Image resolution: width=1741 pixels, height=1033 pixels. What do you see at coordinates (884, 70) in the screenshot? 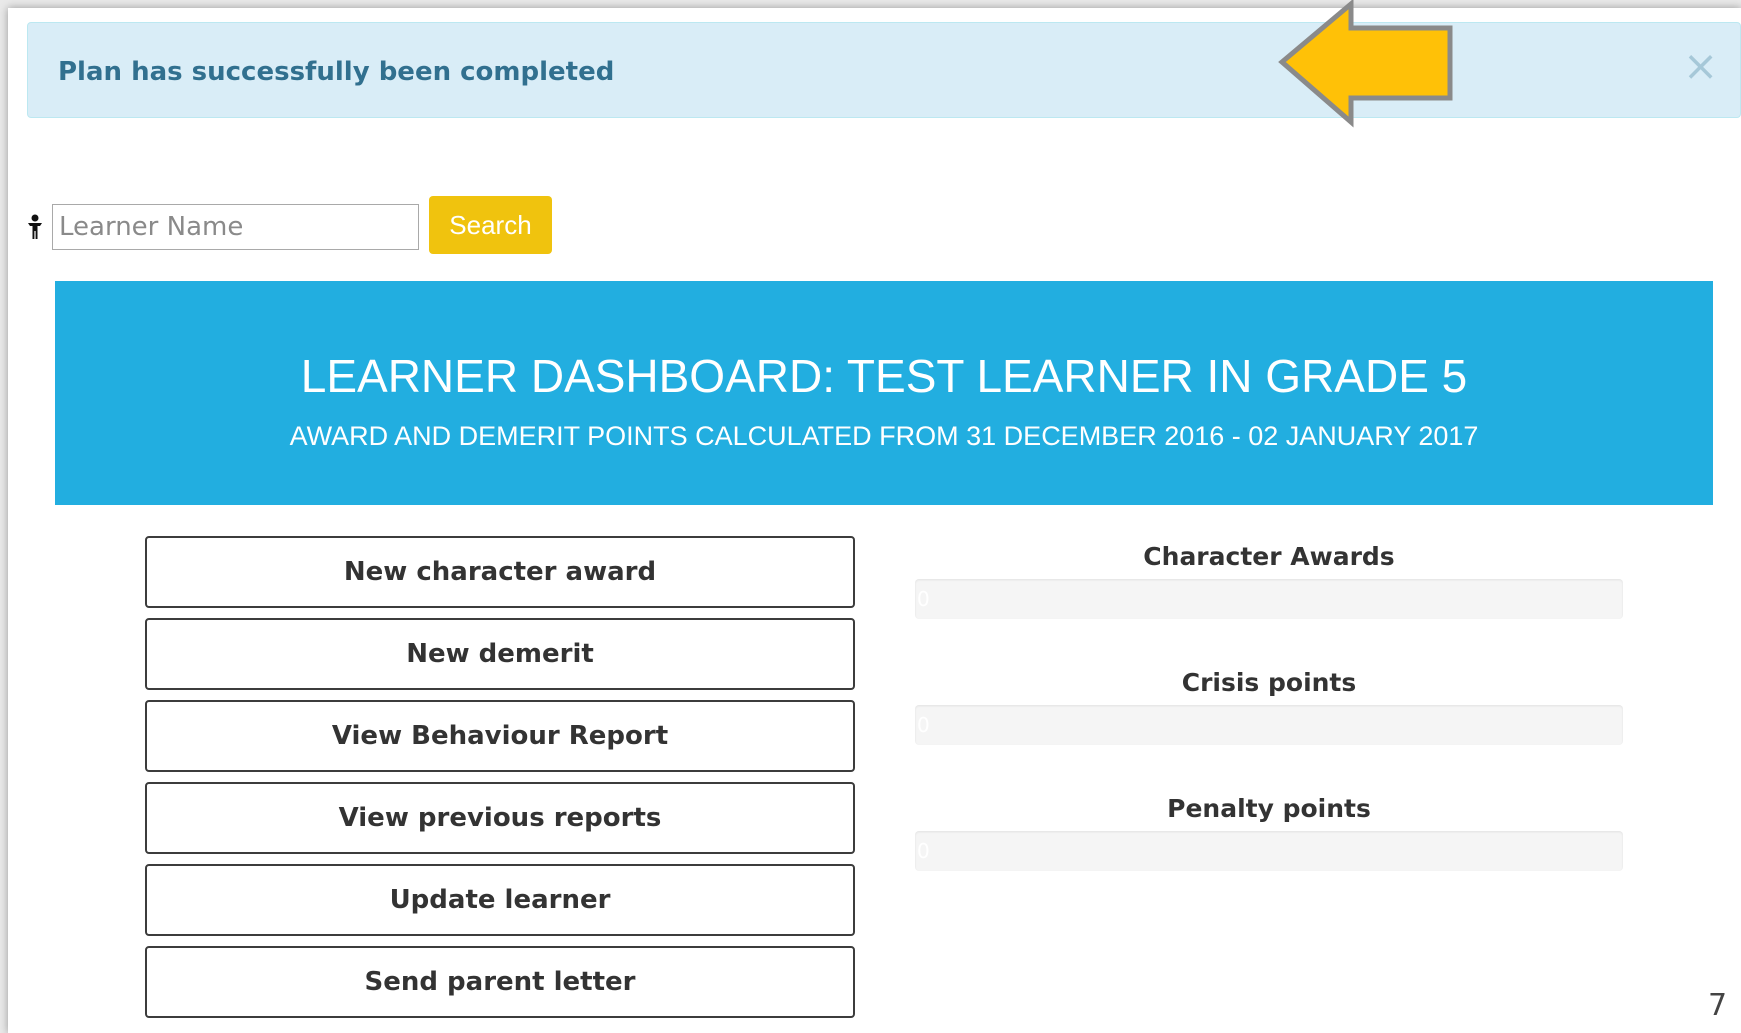
I see `success-alert: Plan has successfully been completed ×` at bounding box center [884, 70].